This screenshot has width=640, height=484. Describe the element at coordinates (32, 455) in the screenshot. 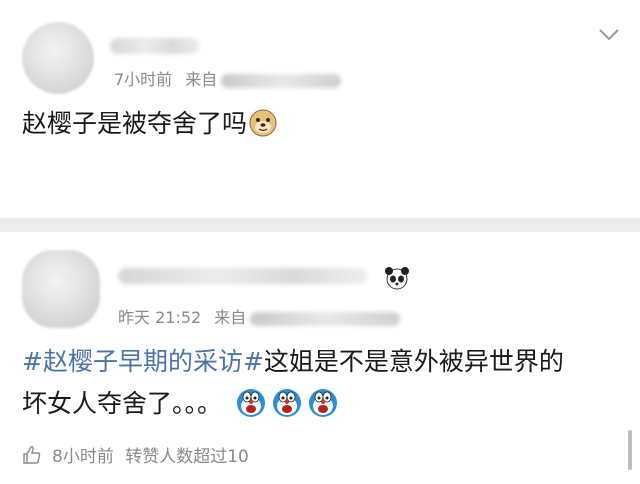

I see `thumbs-up-icon` at that location.